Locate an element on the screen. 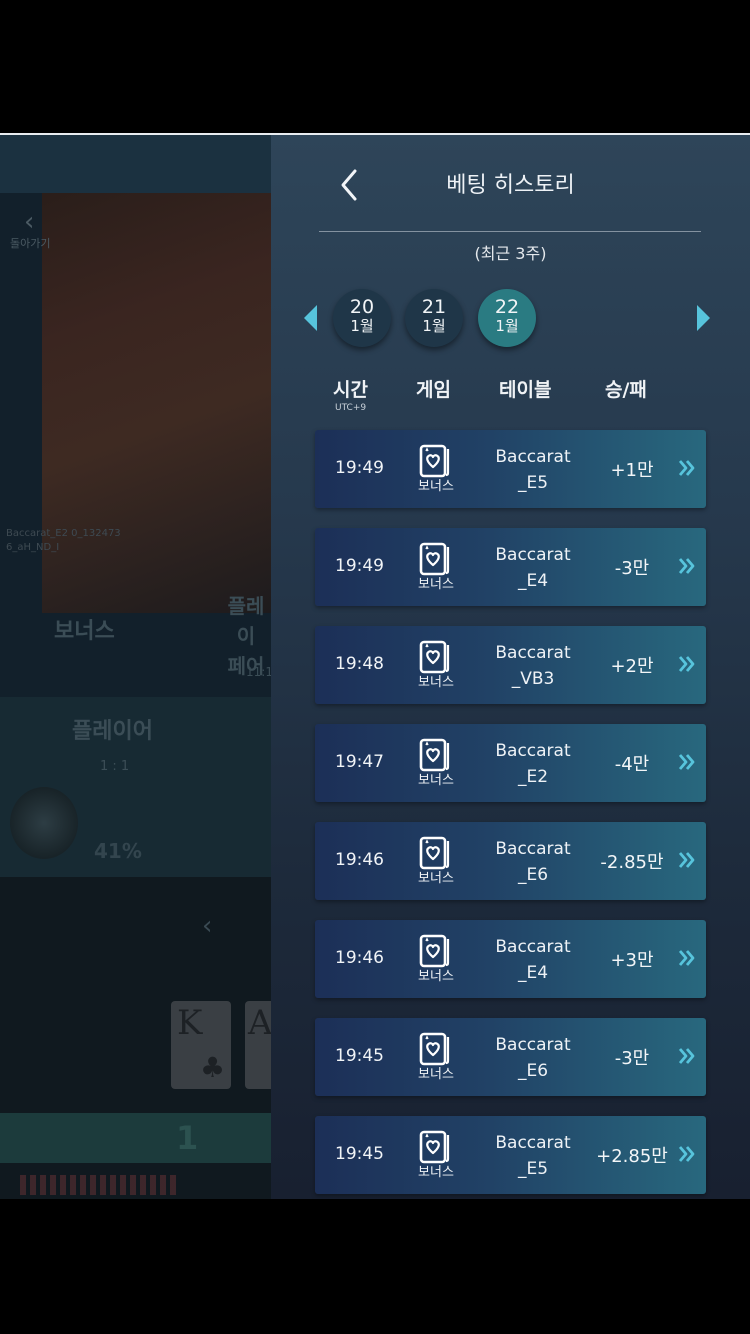  game-header is located at coordinates (136, 164).